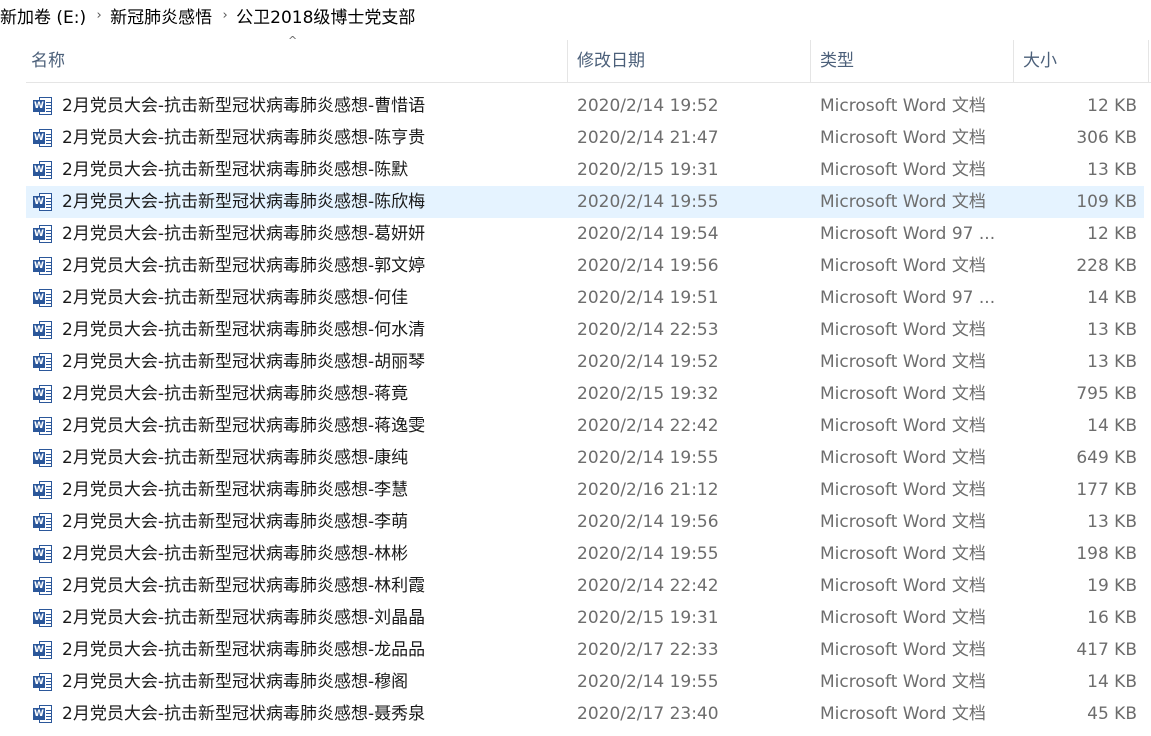 This screenshot has width=1151, height=736. Describe the element at coordinates (235, 682) in the screenshot. I see `file-name: 2月党员大会-抗击新型冠状病毒肺炎感想-穆阁` at that location.